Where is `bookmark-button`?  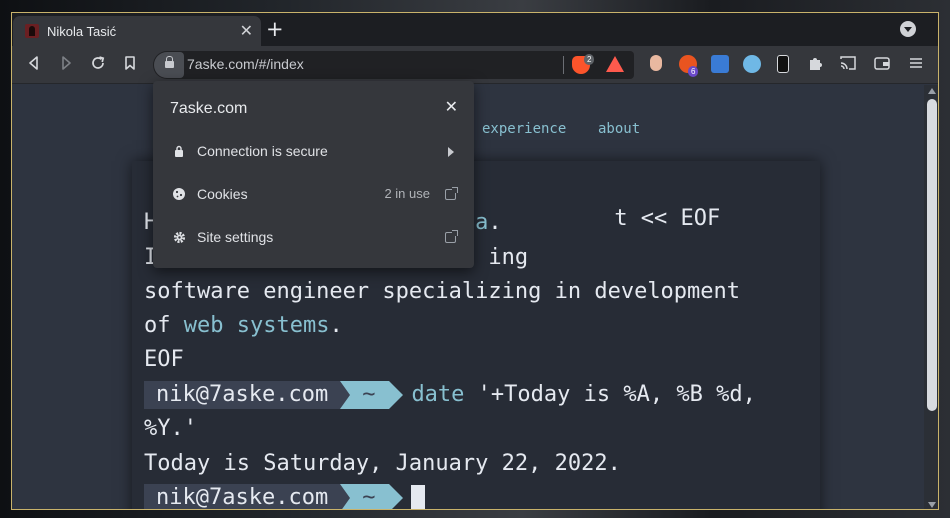
bookmark-button is located at coordinates (130, 65).